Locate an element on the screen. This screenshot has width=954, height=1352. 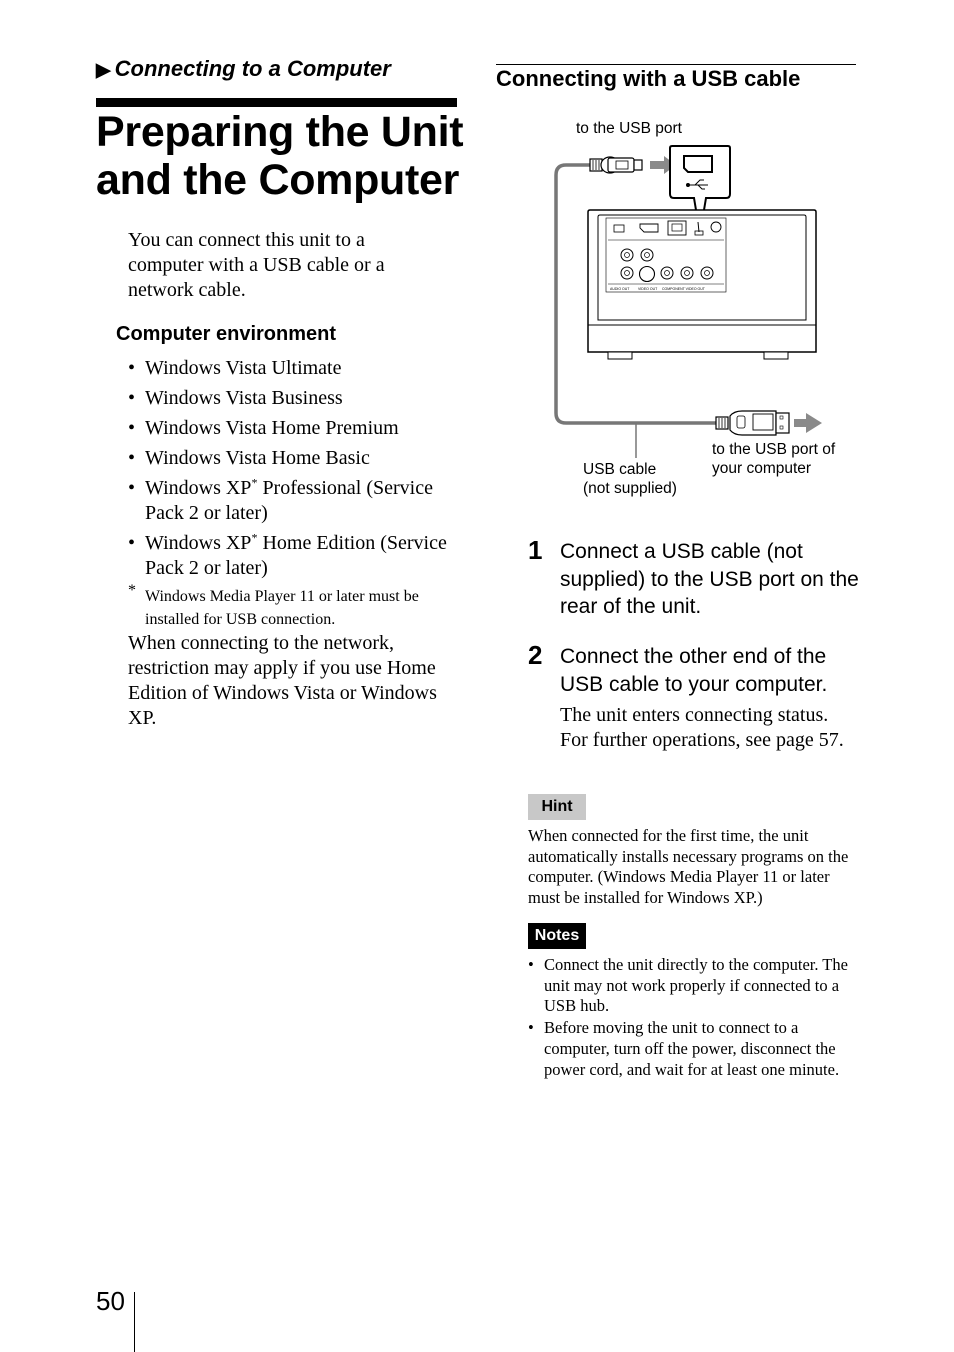
list-item: Windows Vista Ultimate is located at coordinates (295, 368).